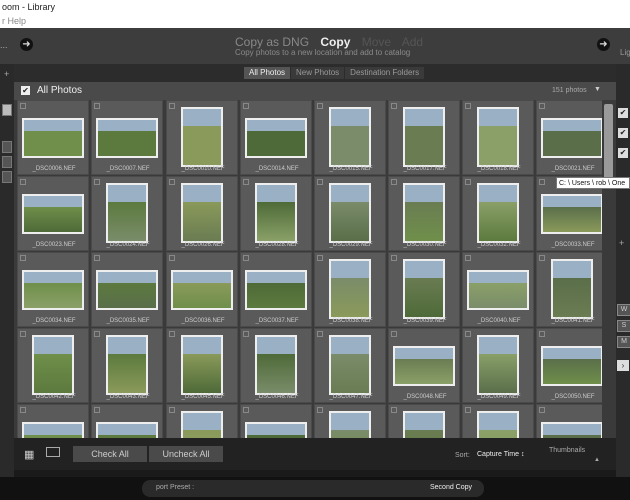 Image resolution: width=630 pixels, height=500 pixels. What do you see at coordinates (127, 213) in the screenshot?
I see `photo-cell: _DSC0024.NEF` at bounding box center [127, 213].